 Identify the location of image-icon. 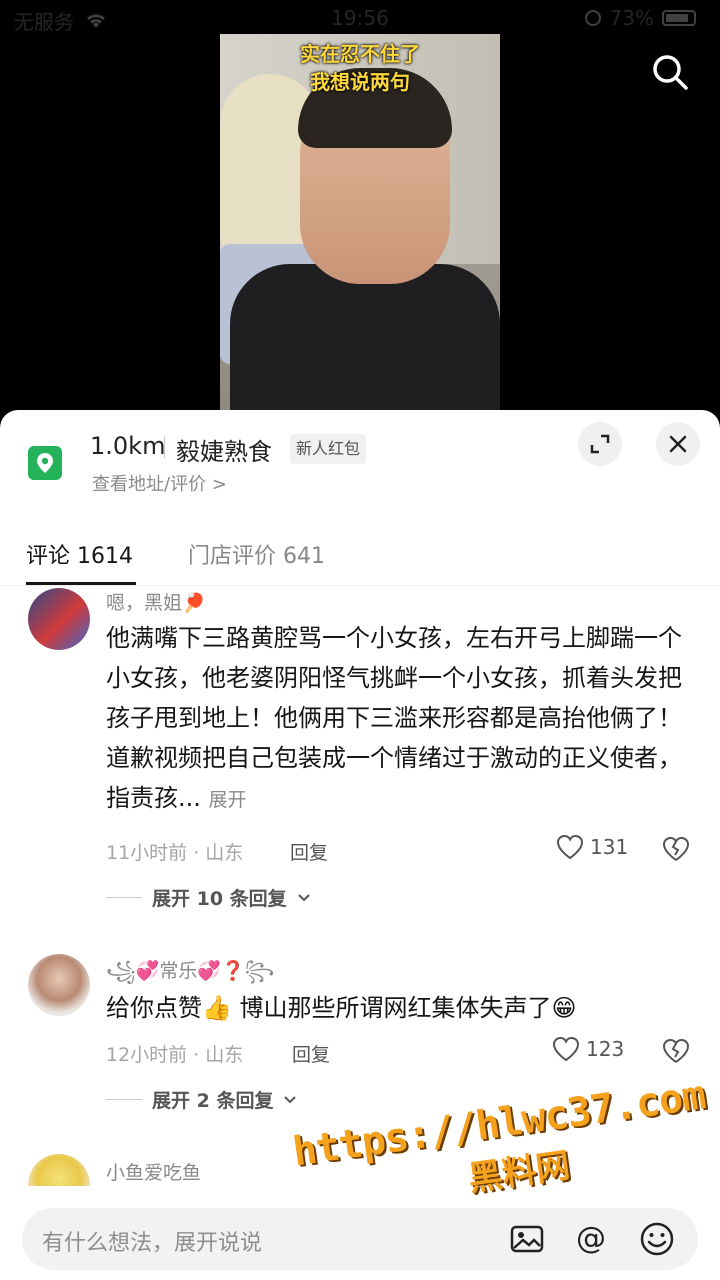
(527, 1239).